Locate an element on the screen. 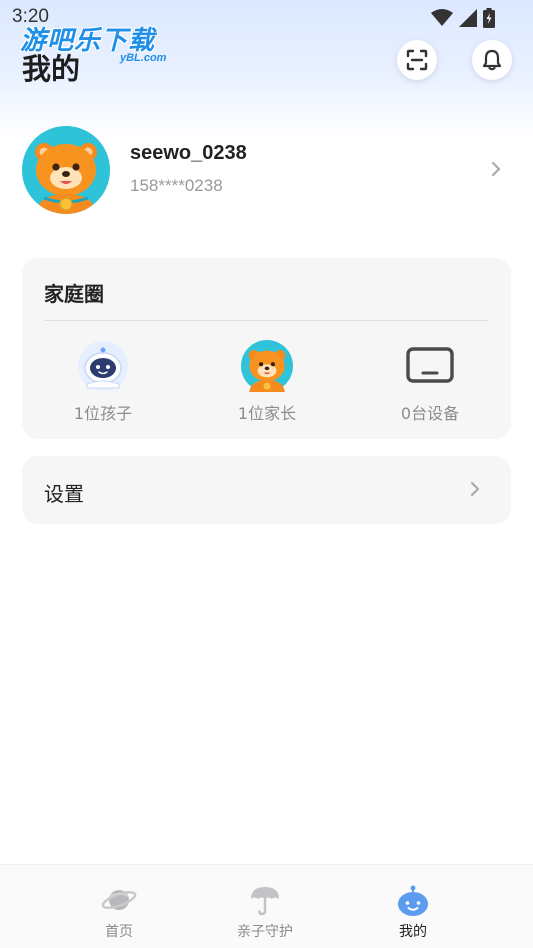 The height and width of the screenshot is (948, 533). family-item-parents: 1位家长 is located at coordinates (267, 382).